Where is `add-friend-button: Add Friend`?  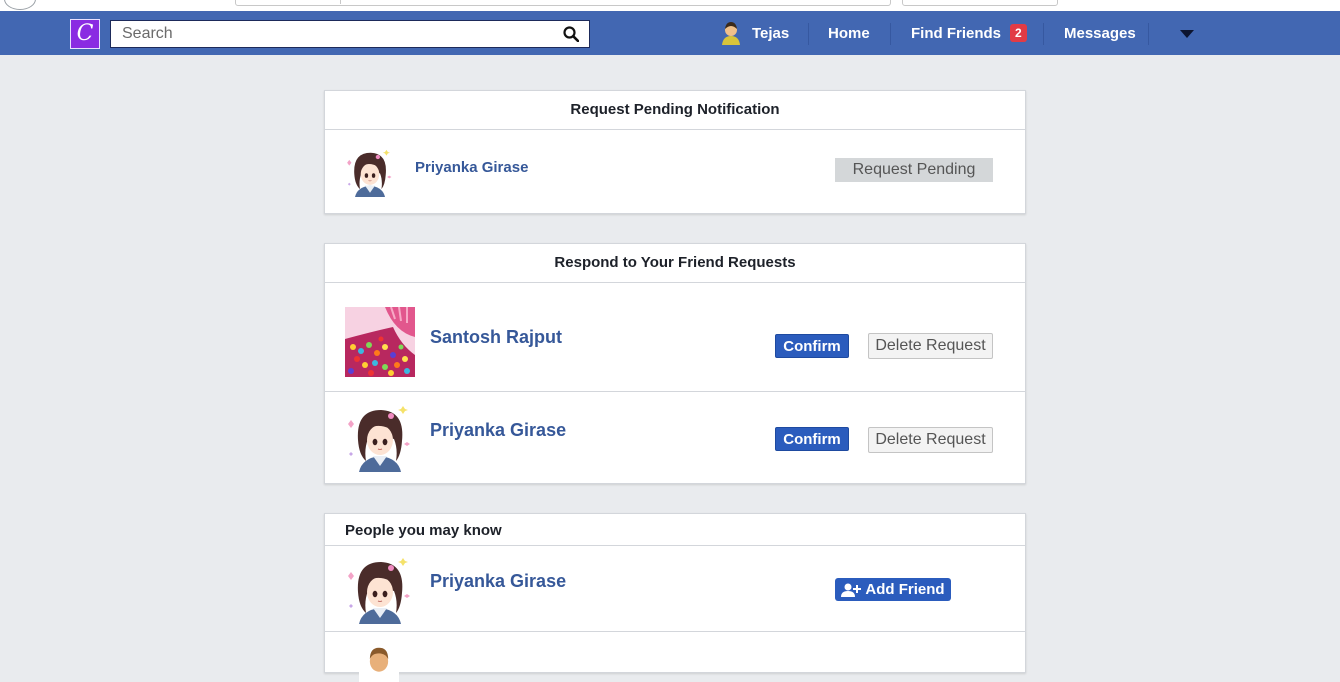
add-friend-button: Add Friend is located at coordinates (893, 589).